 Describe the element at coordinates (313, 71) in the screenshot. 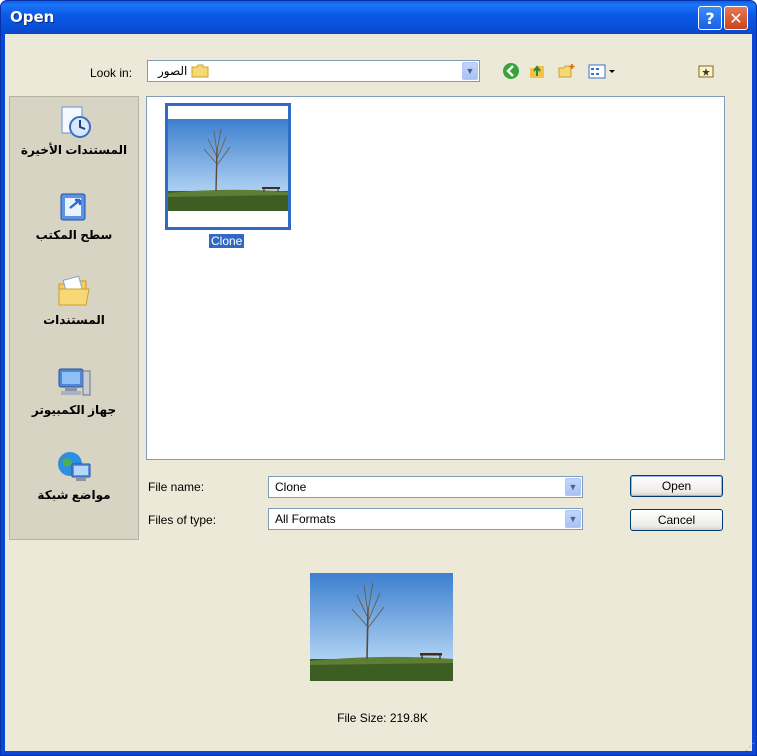

I see `lookin-combo: الصور ▼` at that location.